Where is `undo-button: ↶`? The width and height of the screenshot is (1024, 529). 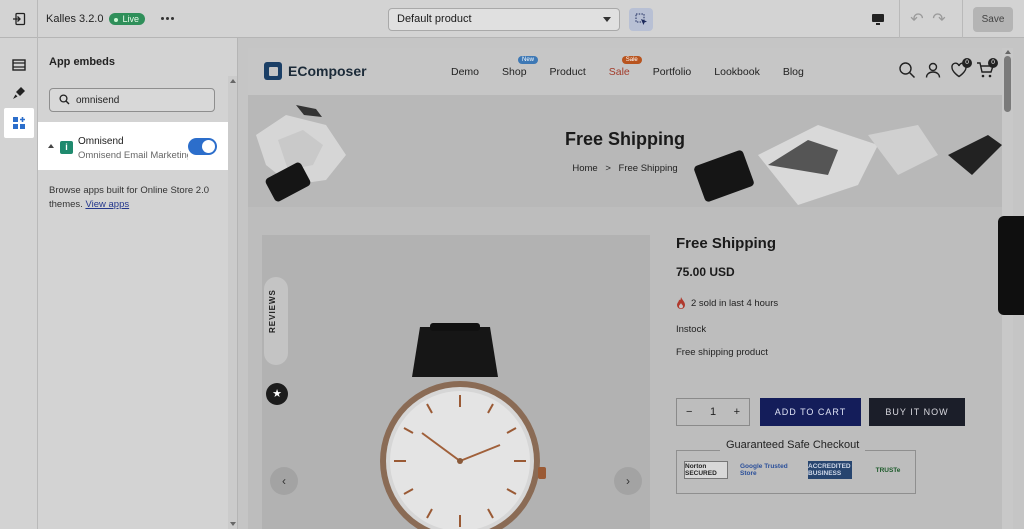
undo-button: ↶ is located at coordinates (917, 19).